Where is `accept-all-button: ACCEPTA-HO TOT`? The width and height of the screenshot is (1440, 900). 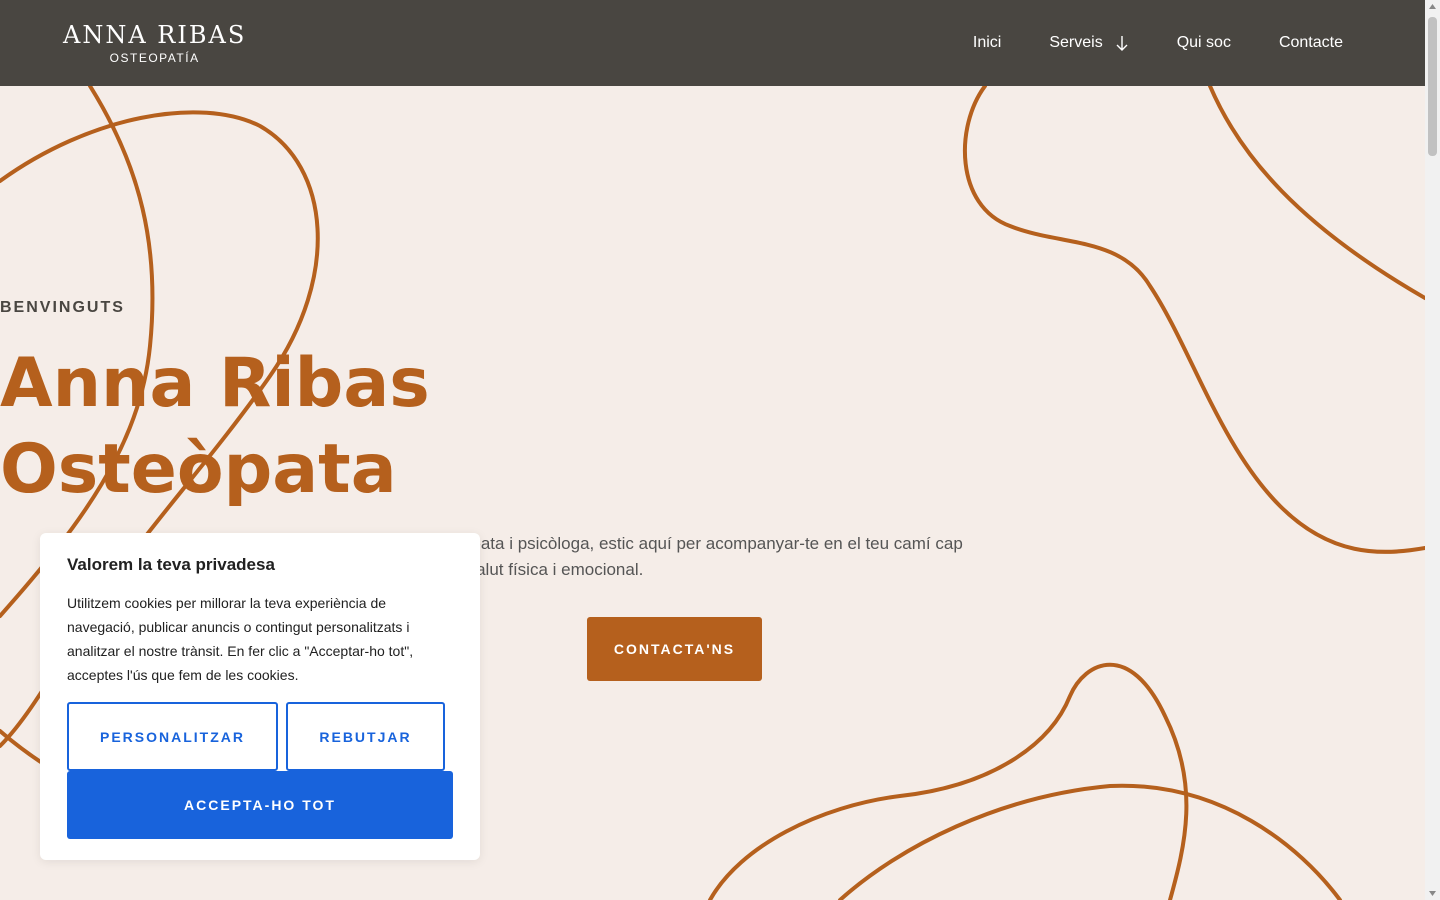 accept-all-button: ACCEPTA-HO TOT is located at coordinates (260, 805).